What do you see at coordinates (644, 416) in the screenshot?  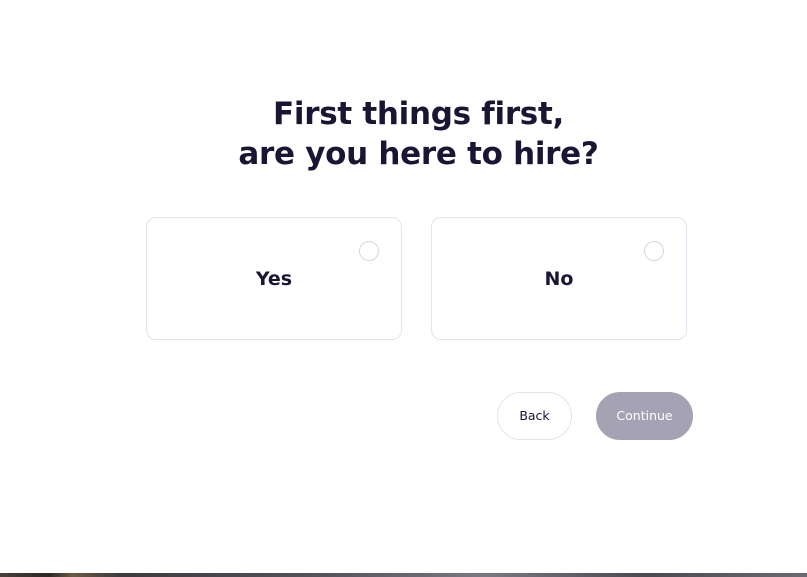 I see `continue-button: Continue` at bounding box center [644, 416].